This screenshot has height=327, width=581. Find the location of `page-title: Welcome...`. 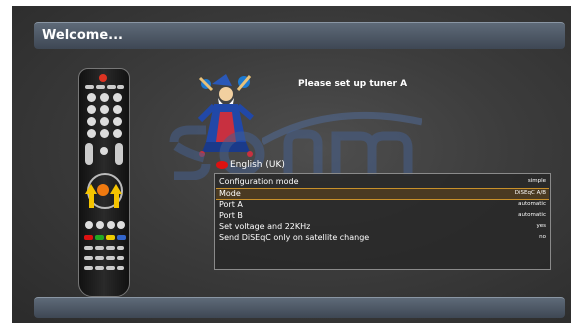

page-title: Welcome... is located at coordinates (82, 35).